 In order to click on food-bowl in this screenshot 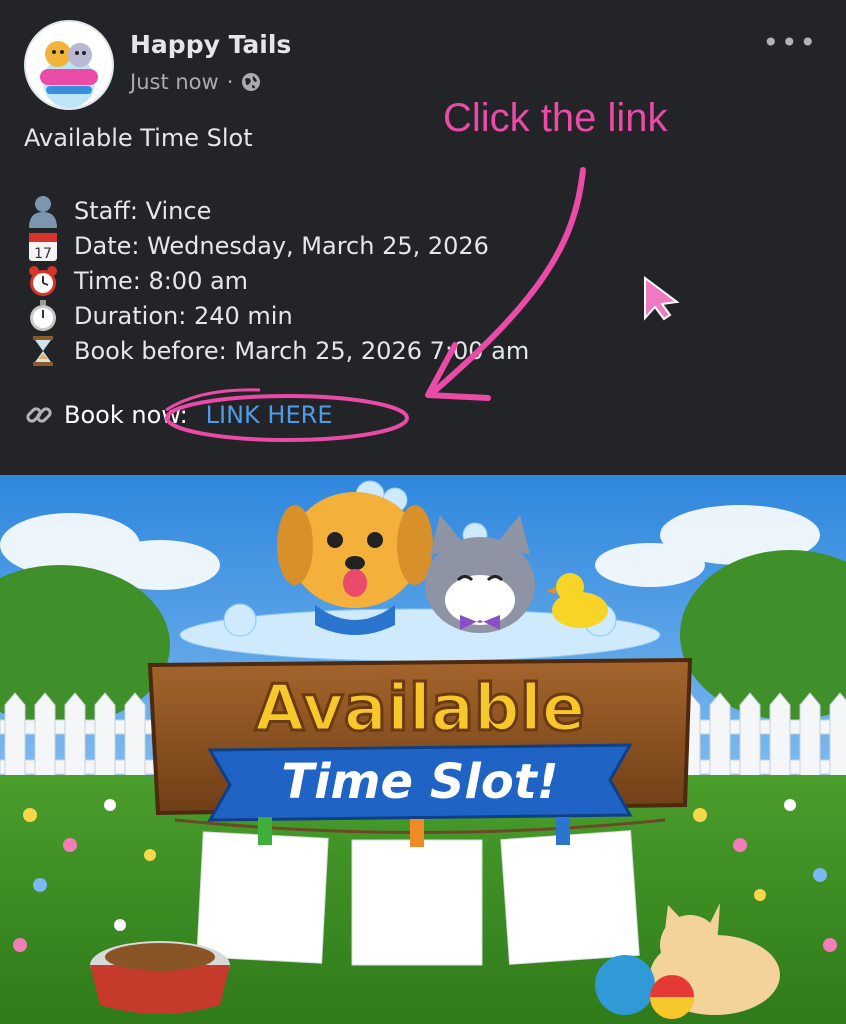, I will do `click(160, 977)`.